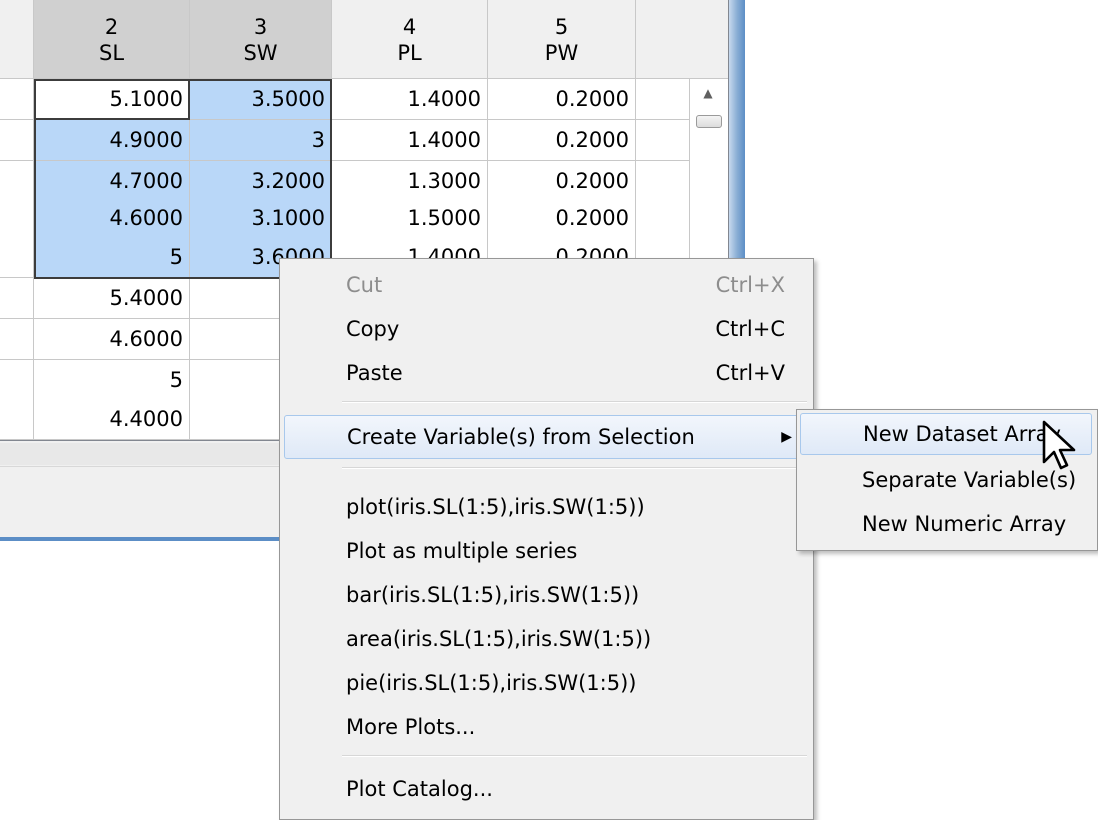 The width and height of the screenshot is (1098, 820). I want to click on column-index: 2, so click(111, 27).